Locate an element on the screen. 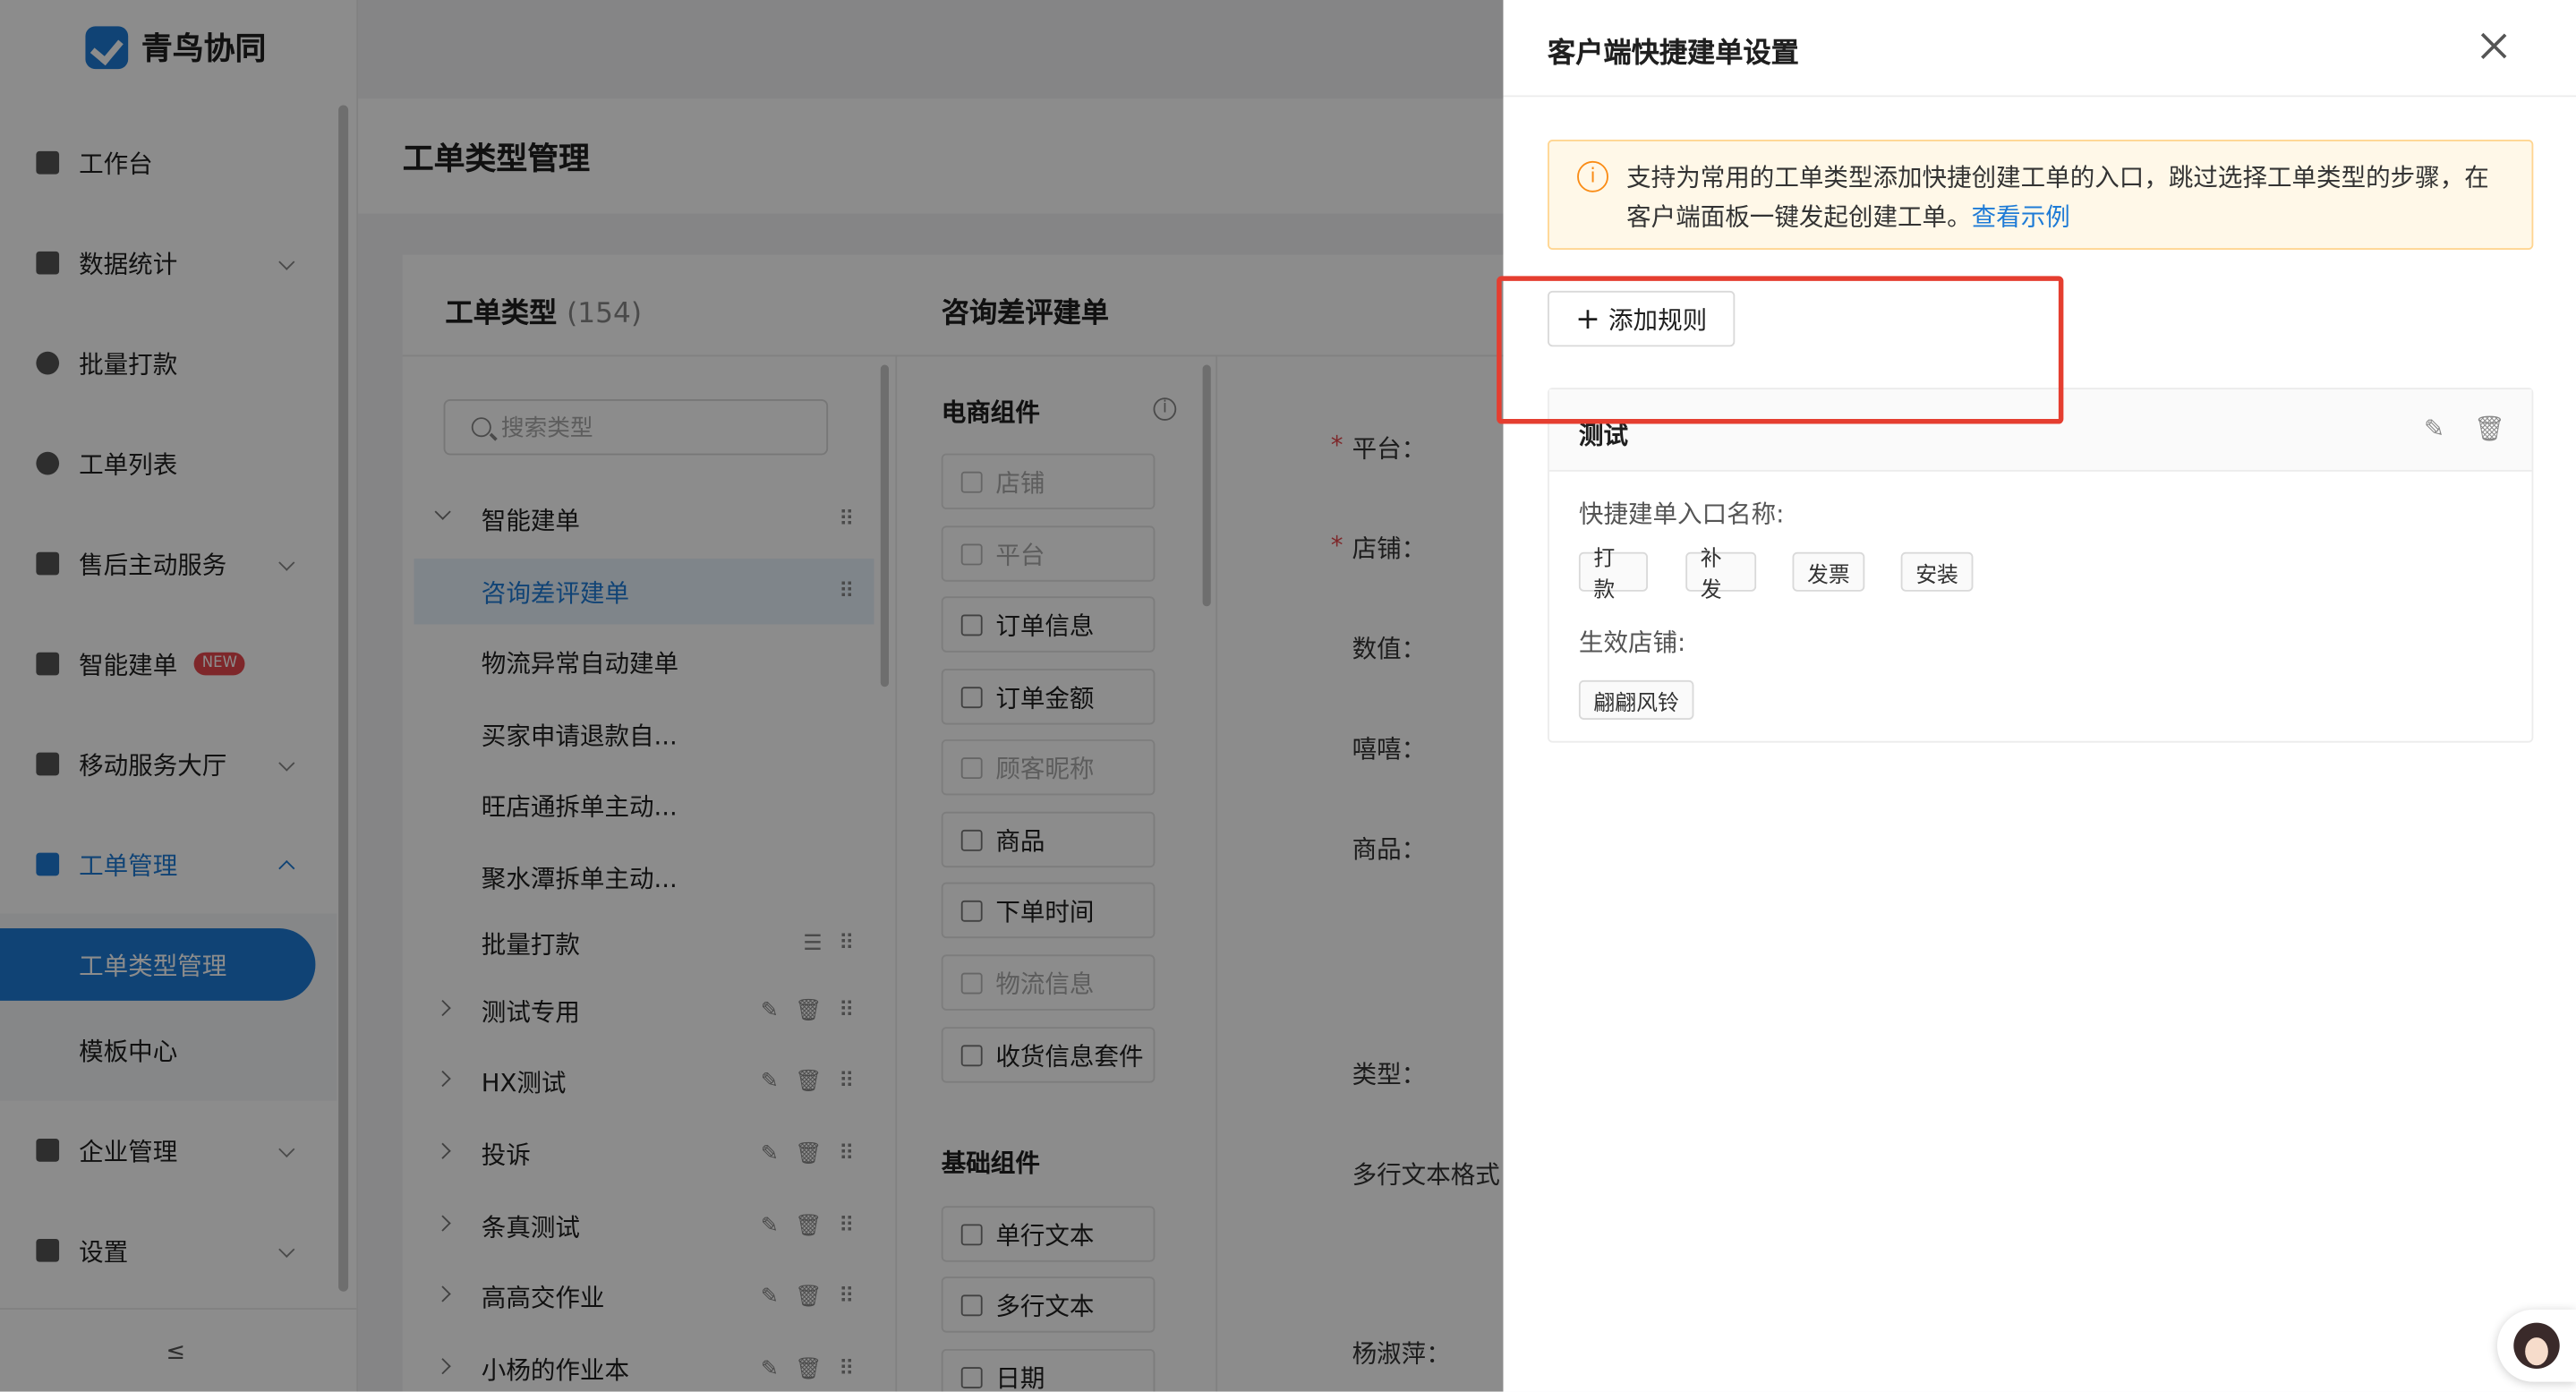 The image size is (2576, 1392). avatar-face-icon is located at coordinates (2536, 1345).